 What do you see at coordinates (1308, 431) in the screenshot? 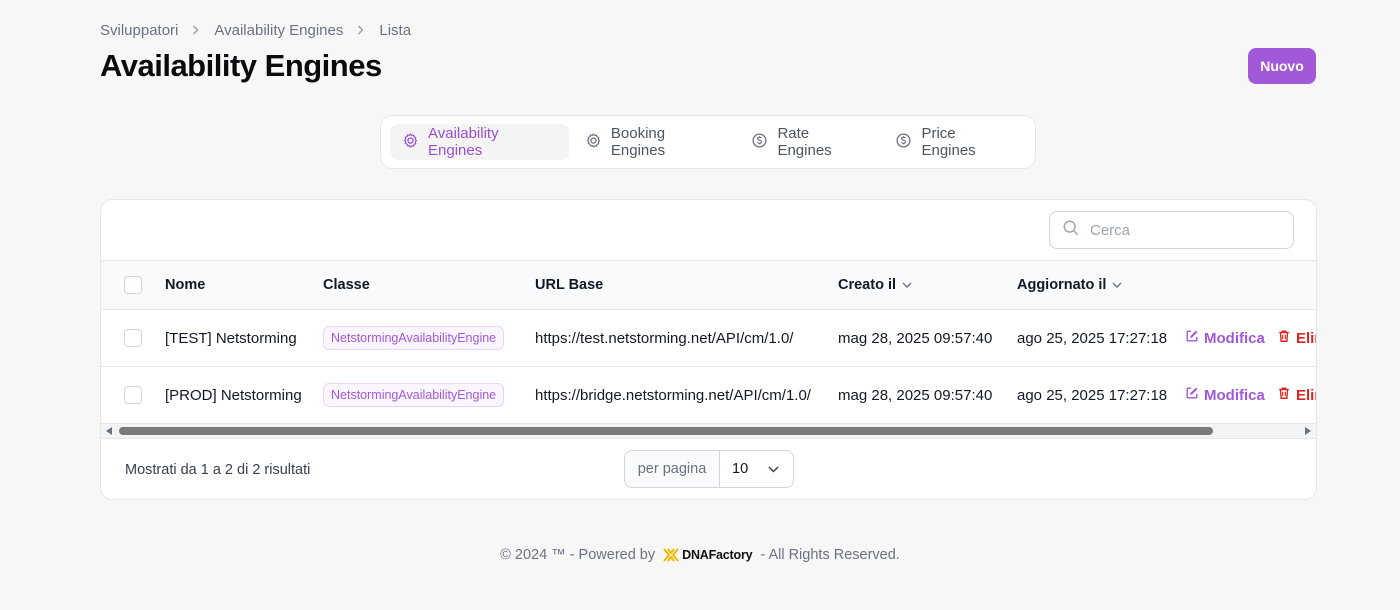
I see `scroll-right-arrow-icon` at bounding box center [1308, 431].